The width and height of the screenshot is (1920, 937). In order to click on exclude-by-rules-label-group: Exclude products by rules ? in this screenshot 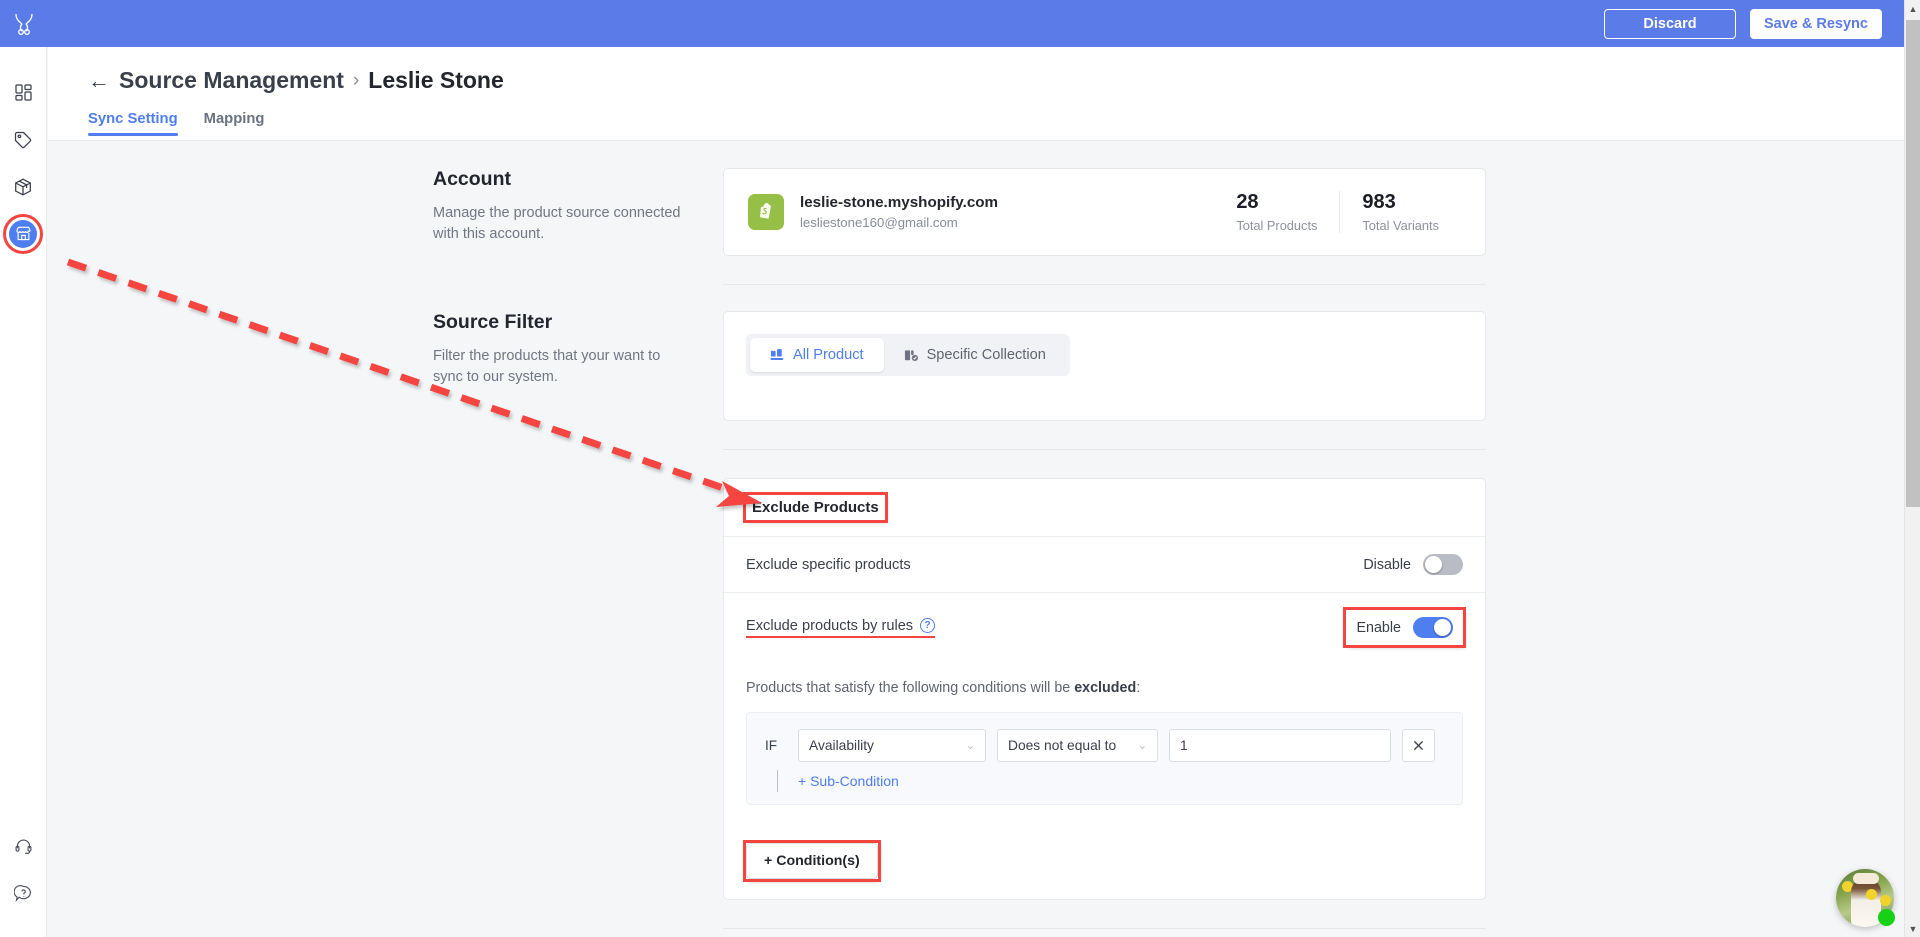, I will do `click(841, 627)`.